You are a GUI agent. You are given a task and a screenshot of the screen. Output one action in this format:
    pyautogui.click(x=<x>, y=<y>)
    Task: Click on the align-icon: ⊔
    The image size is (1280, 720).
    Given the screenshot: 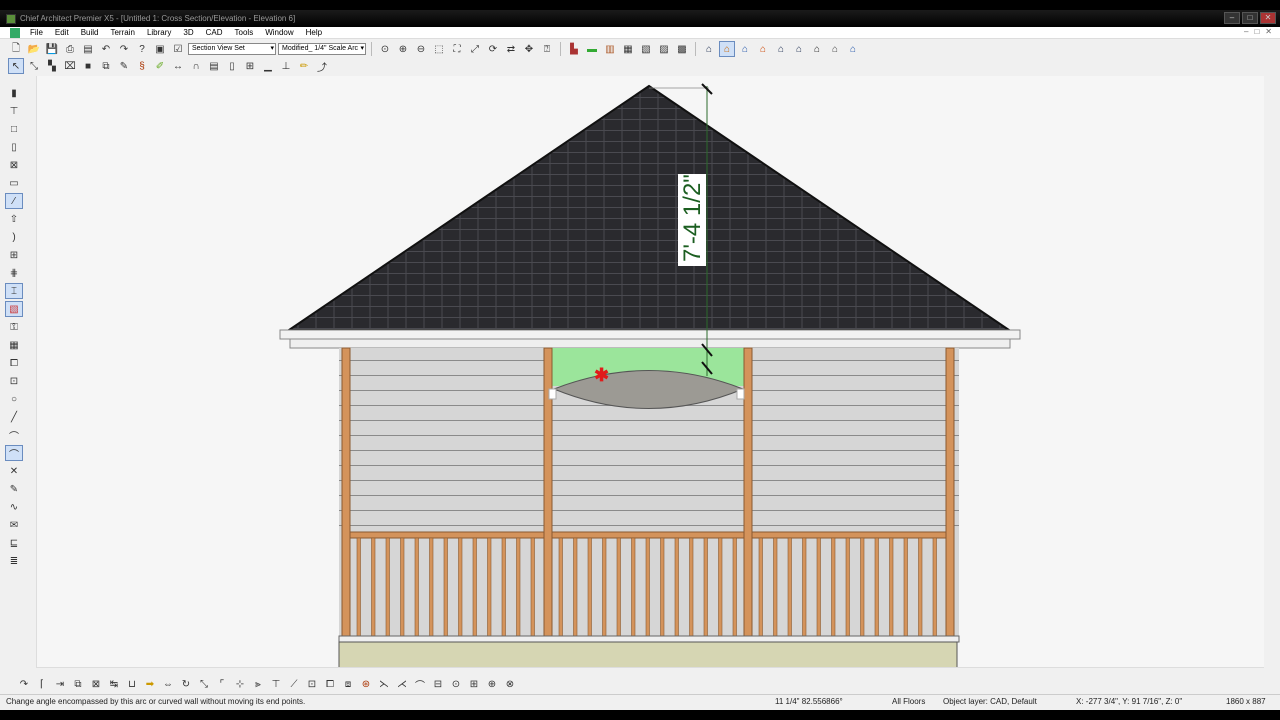 What is the action you would take?
    pyautogui.click(x=132, y=684)
    